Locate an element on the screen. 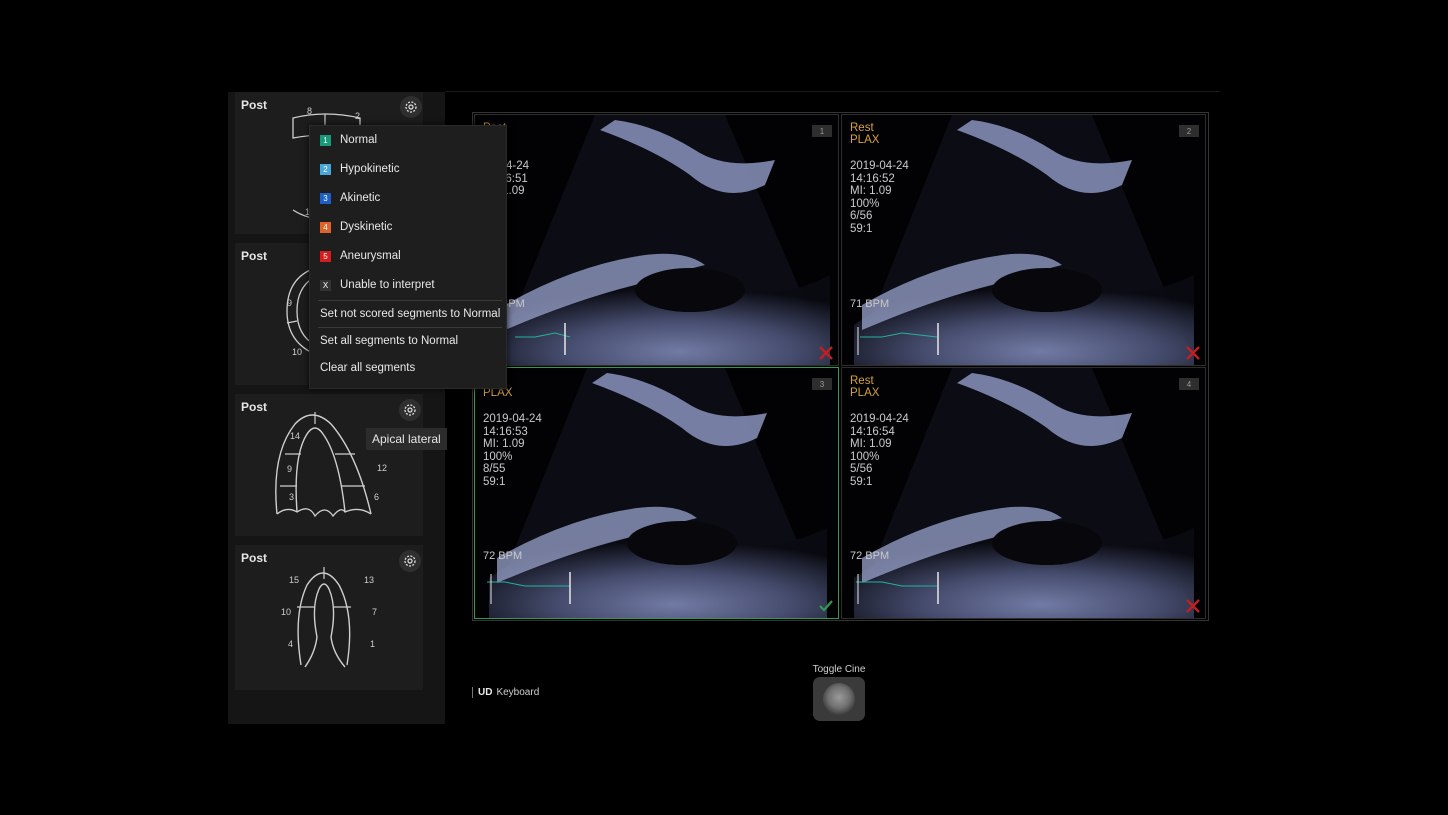 This screenshot has height=815, width=1448. viewport-1: Post 19-04-24 14:16:51 MI: 1.09 % BPM 1 is located at coordinates (656, 240).